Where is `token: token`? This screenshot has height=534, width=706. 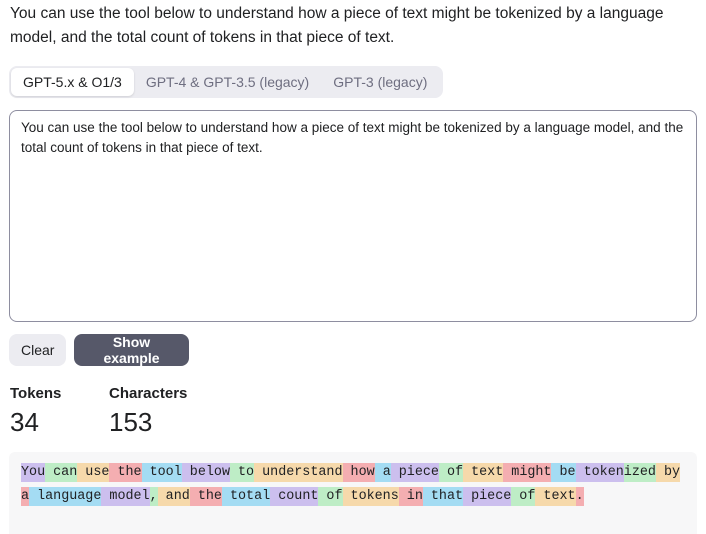 token: token is located at coordinates (599, 472).